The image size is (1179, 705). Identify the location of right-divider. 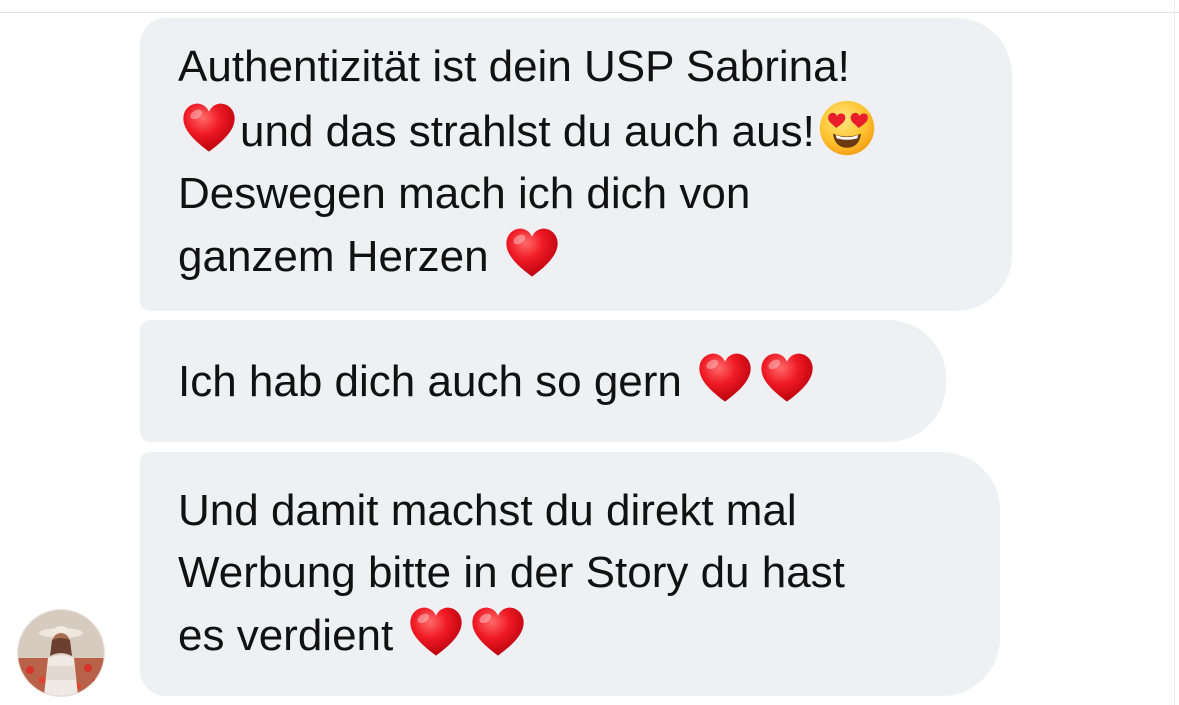
(1174, 352).